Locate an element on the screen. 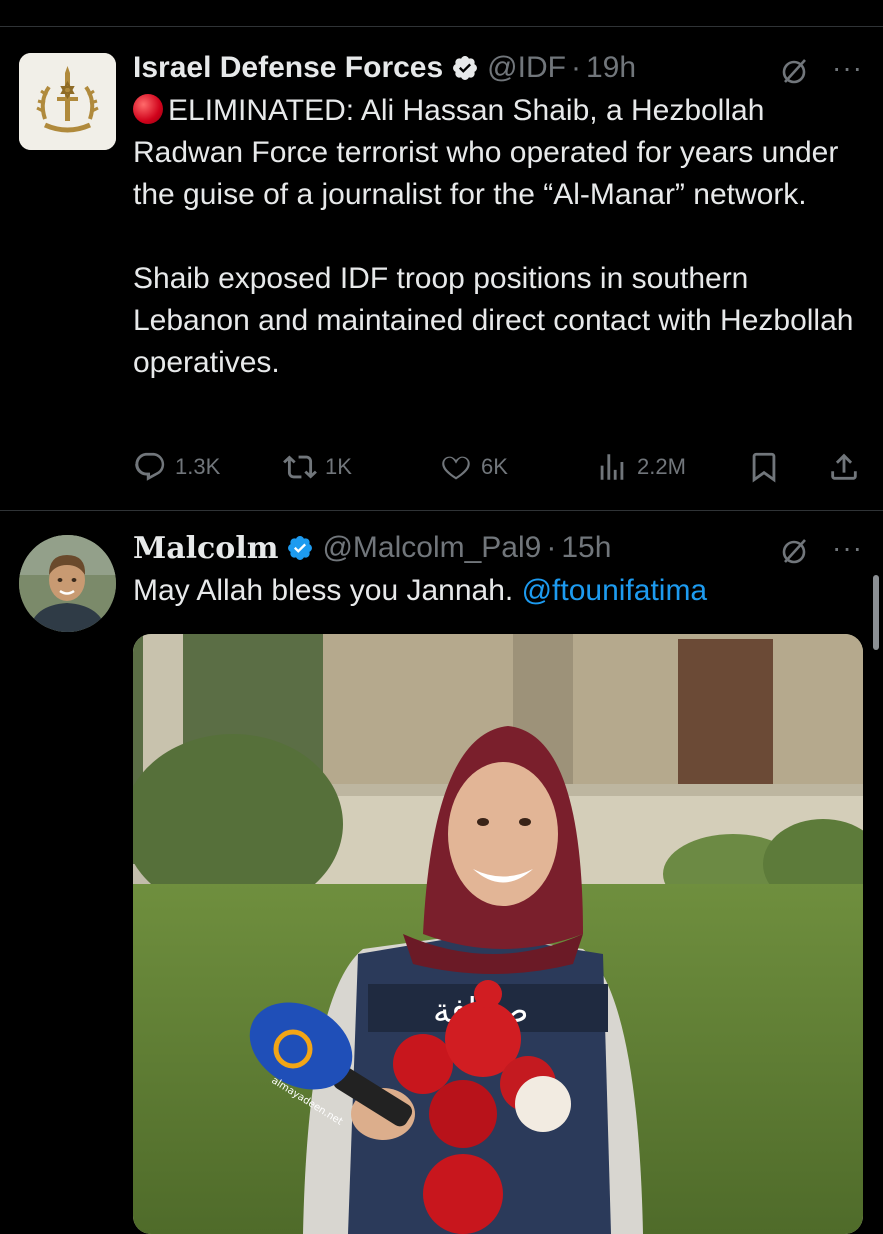 The width and height of the screenshot is (883, 1234). author-name: Israel Defense Forces is located at coordinates (288, 68).